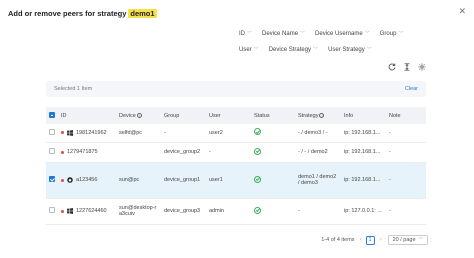  I want to click on filter-label: Device Strategy, so click(290, 49).